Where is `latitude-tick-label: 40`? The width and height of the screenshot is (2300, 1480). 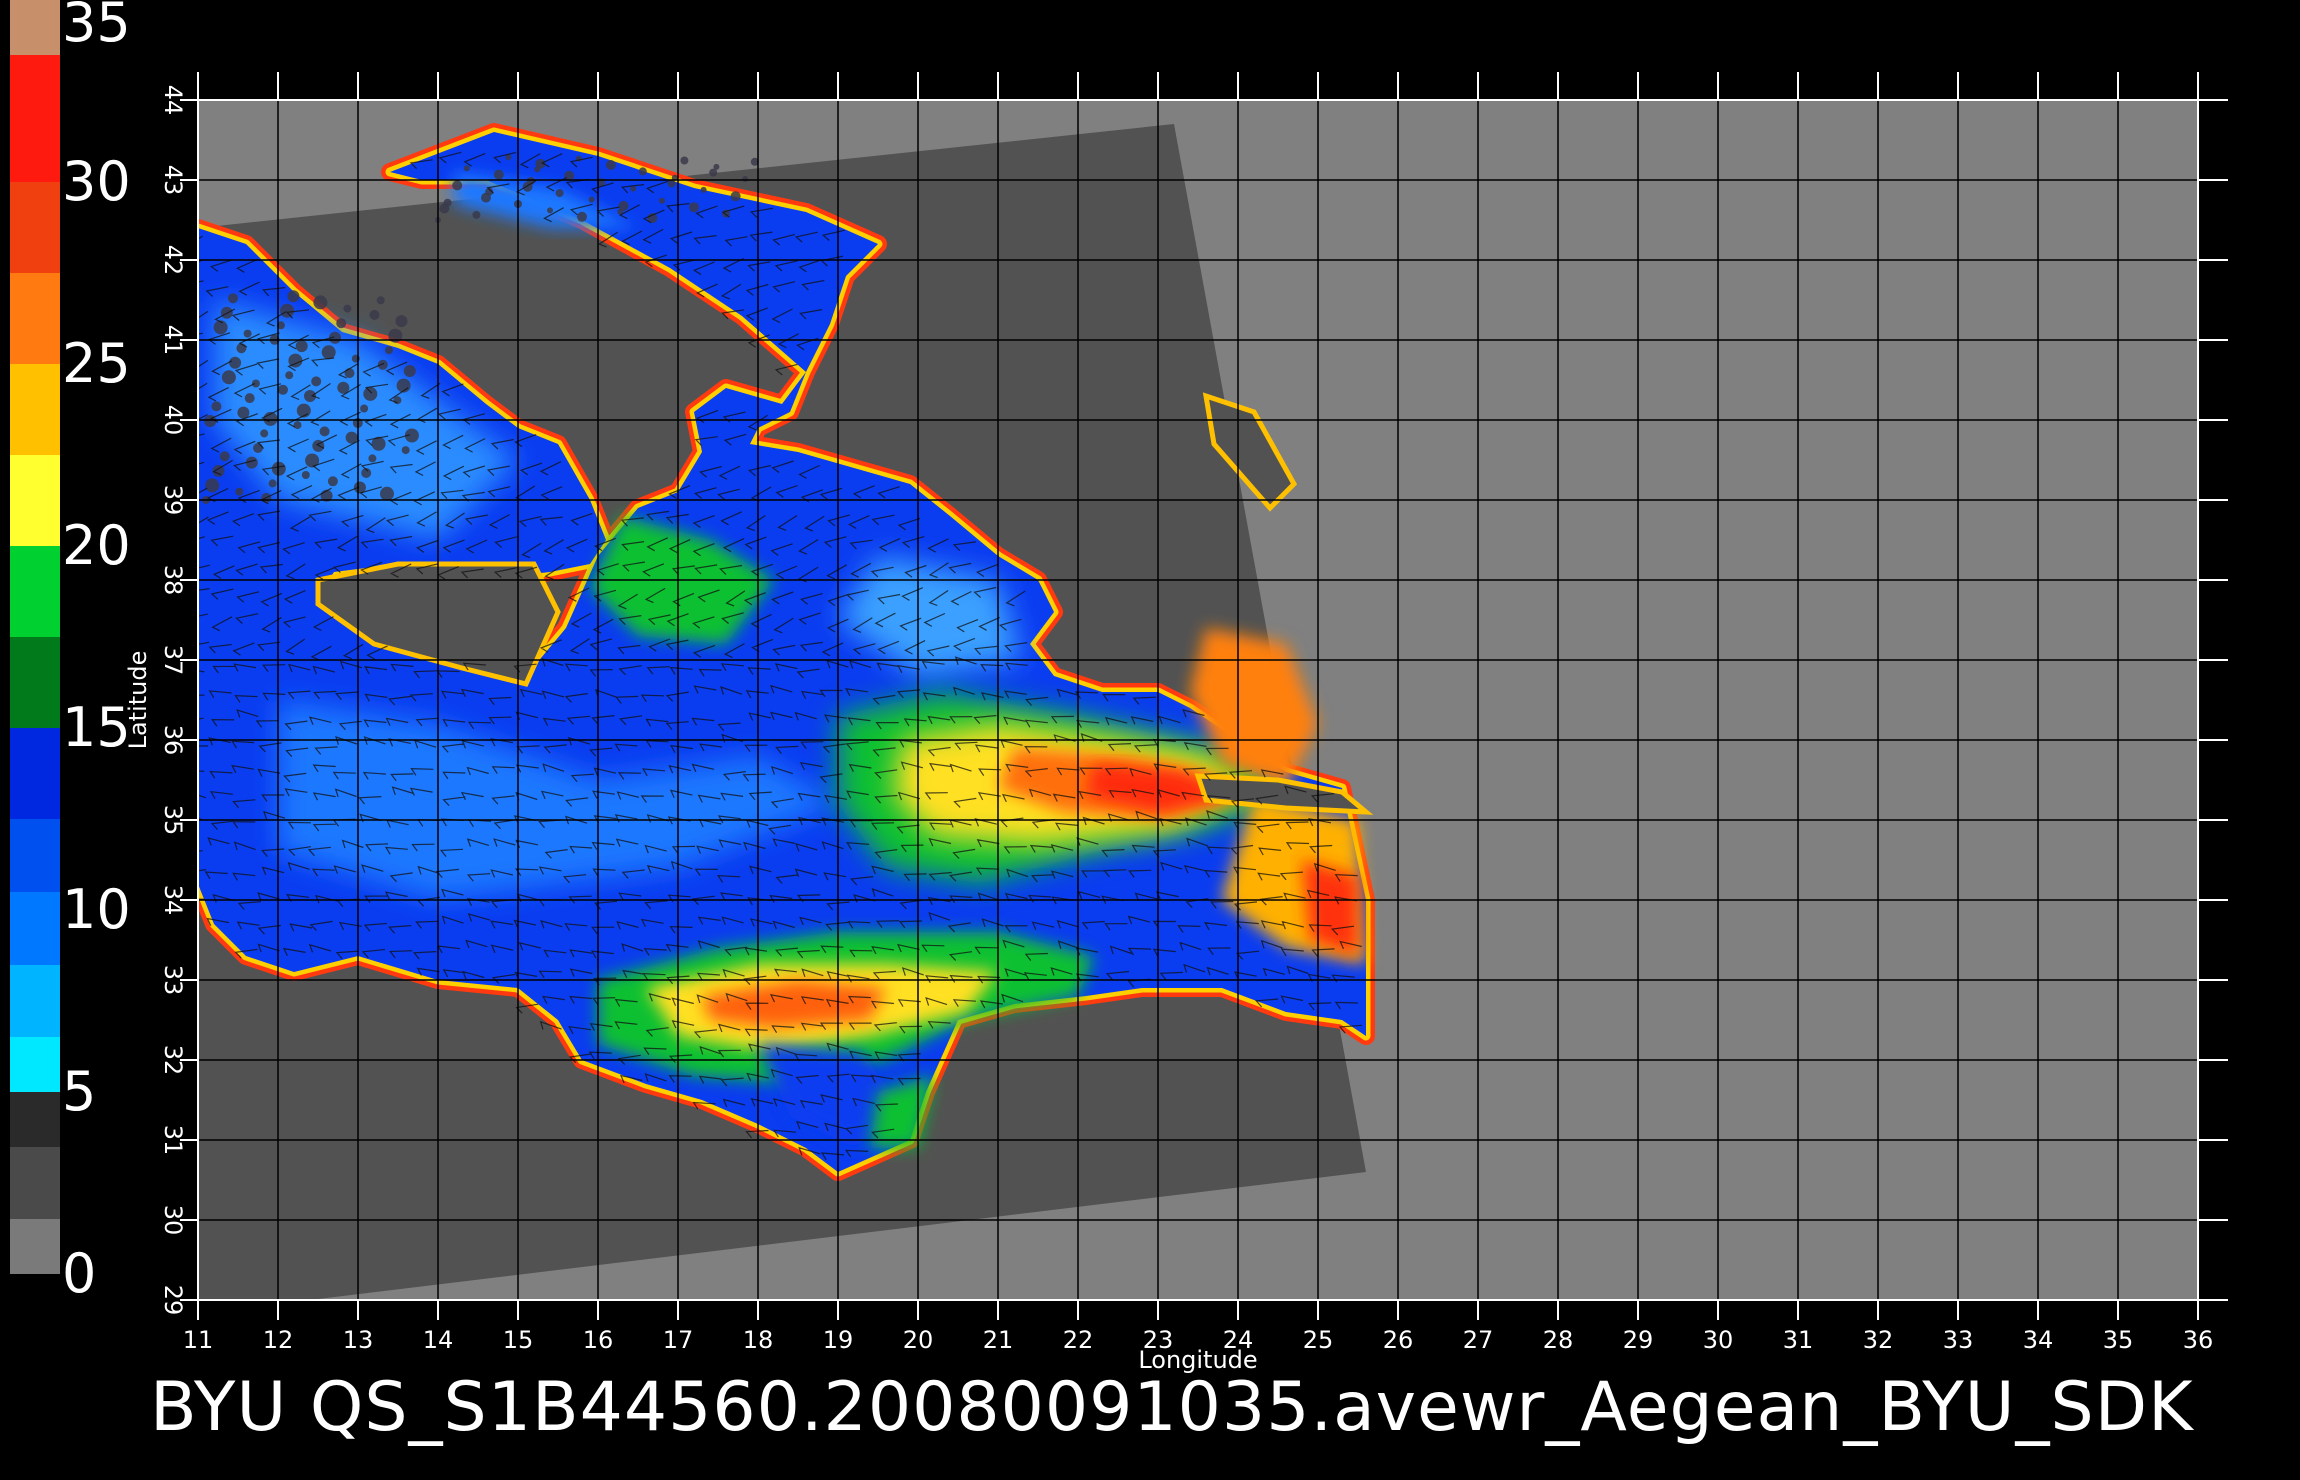
latitude-tick-label: 40 is located at coordinates (173, 420).